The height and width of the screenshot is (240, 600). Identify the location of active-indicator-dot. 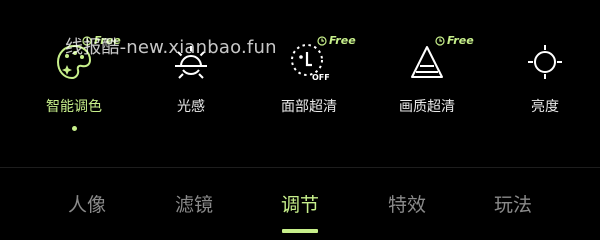
(74, 128).